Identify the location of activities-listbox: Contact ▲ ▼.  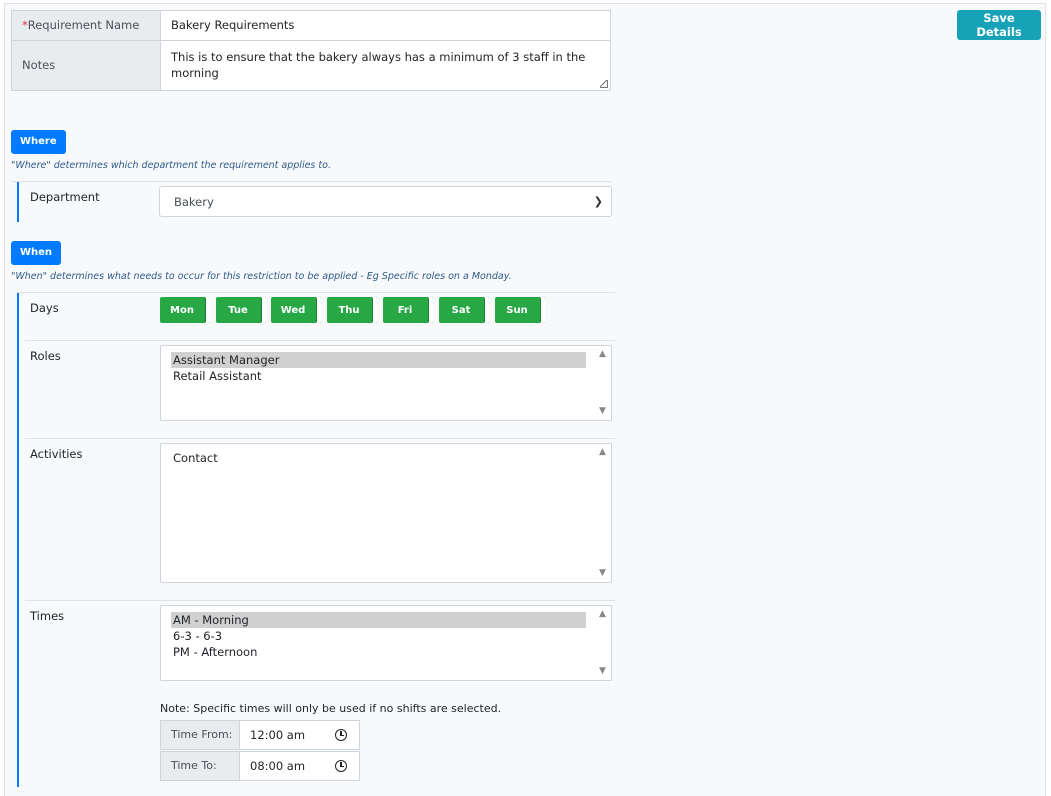
(386, 513).